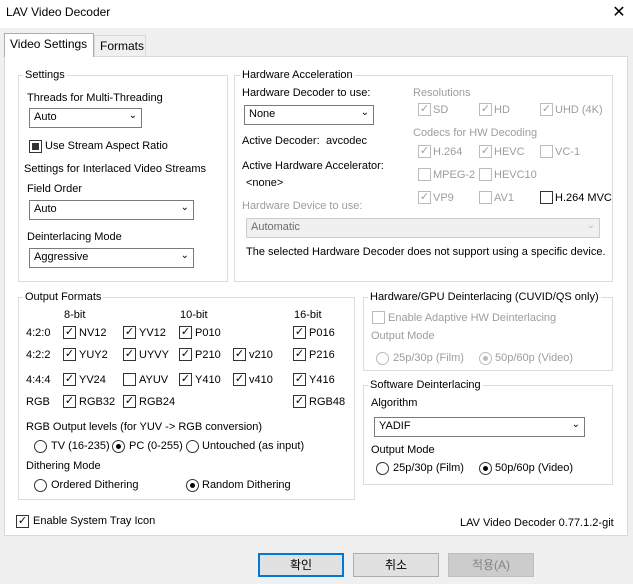 Image resolution: width=633 pixels, height=584 pixels. Describe the element at coordinates (38, 333) in the screenshot. I see `row-420: 4:2:0` at that location.